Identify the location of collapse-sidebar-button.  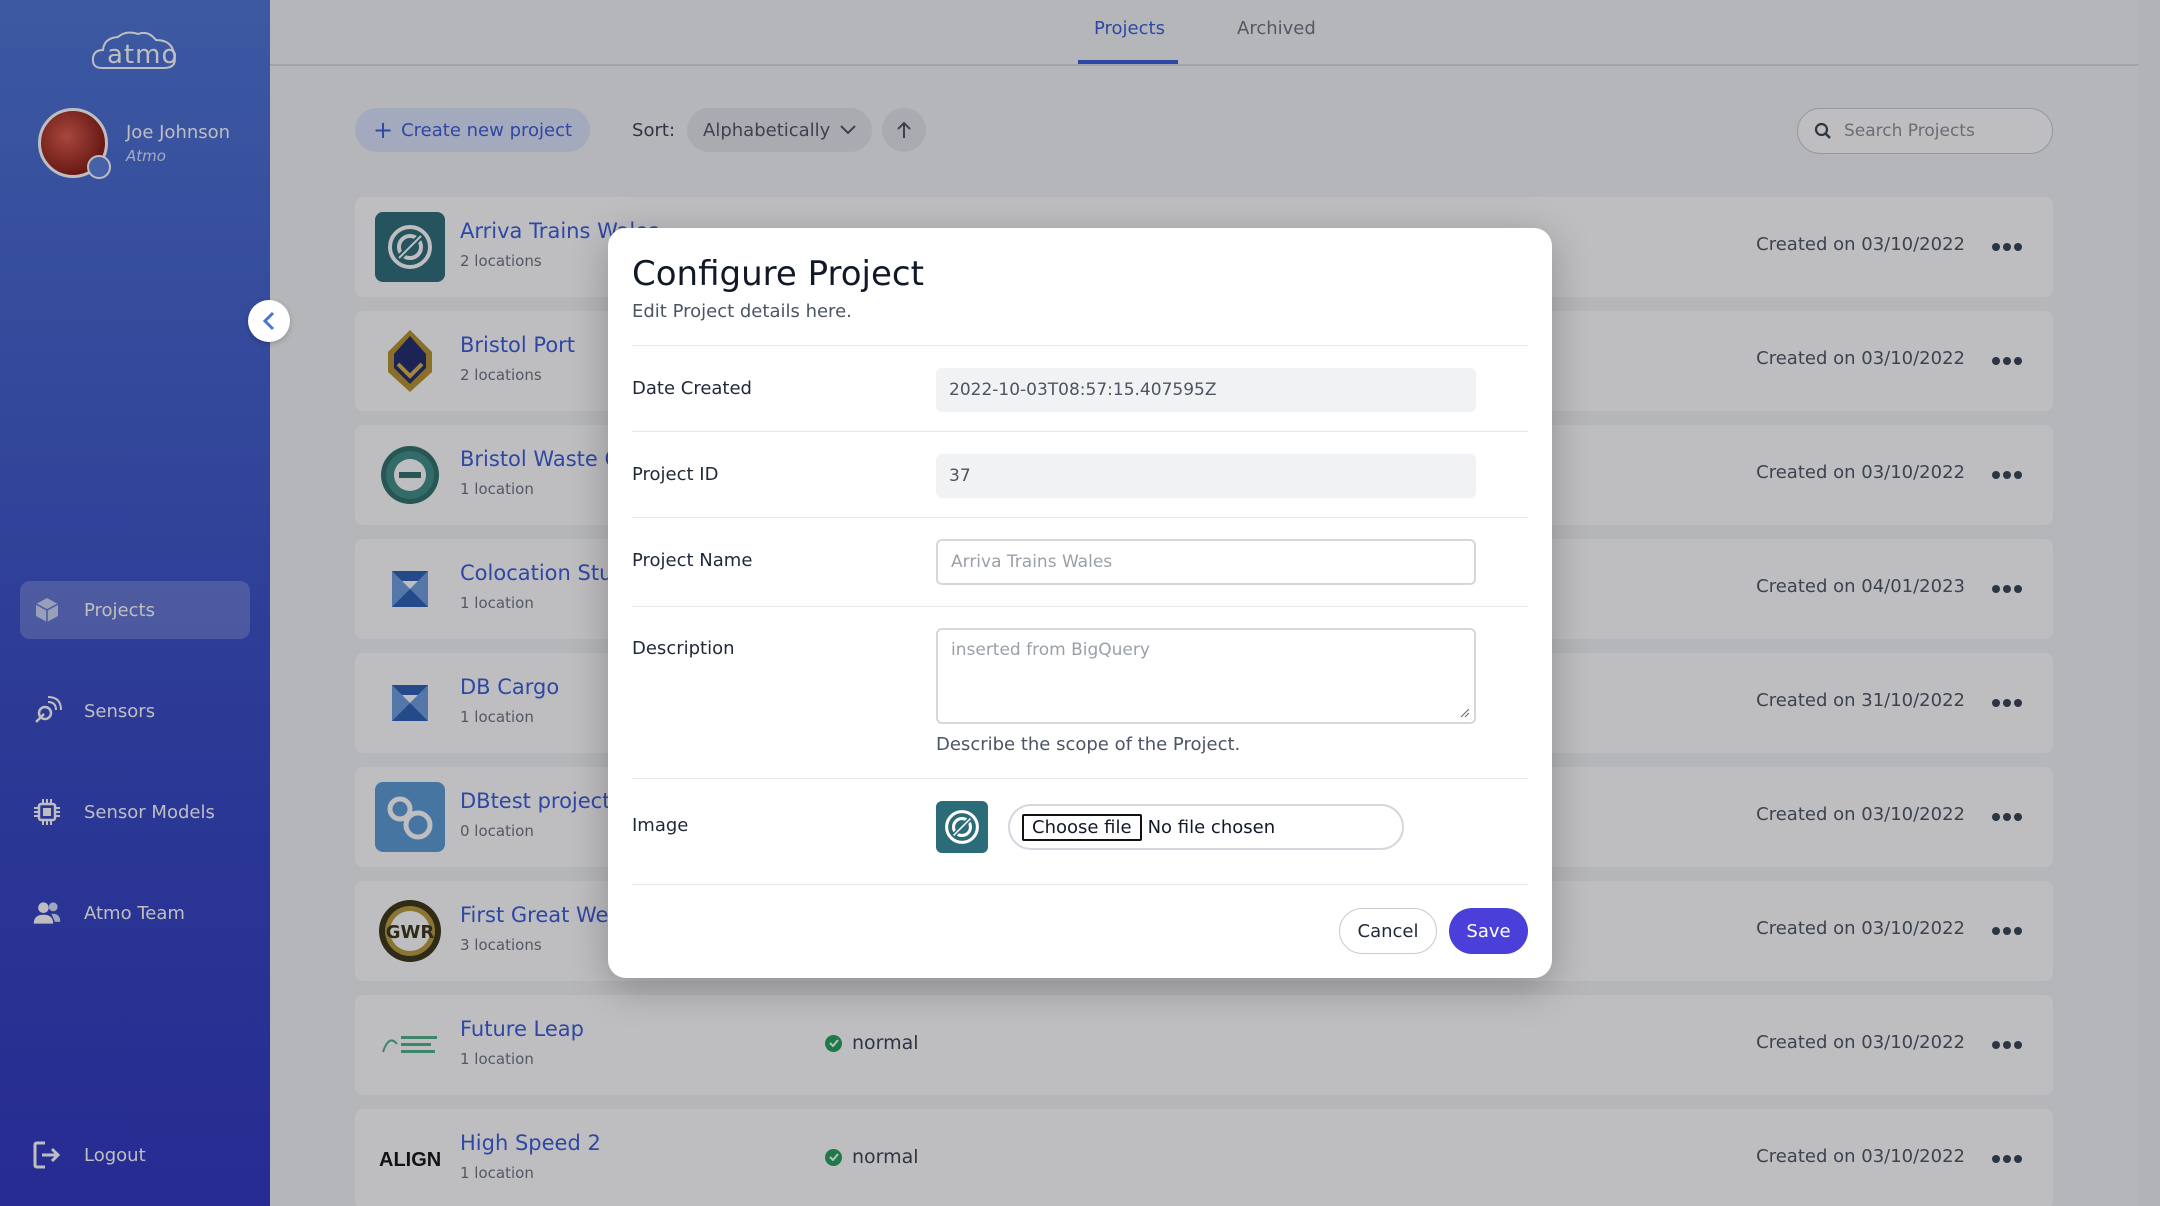
(269, 321).